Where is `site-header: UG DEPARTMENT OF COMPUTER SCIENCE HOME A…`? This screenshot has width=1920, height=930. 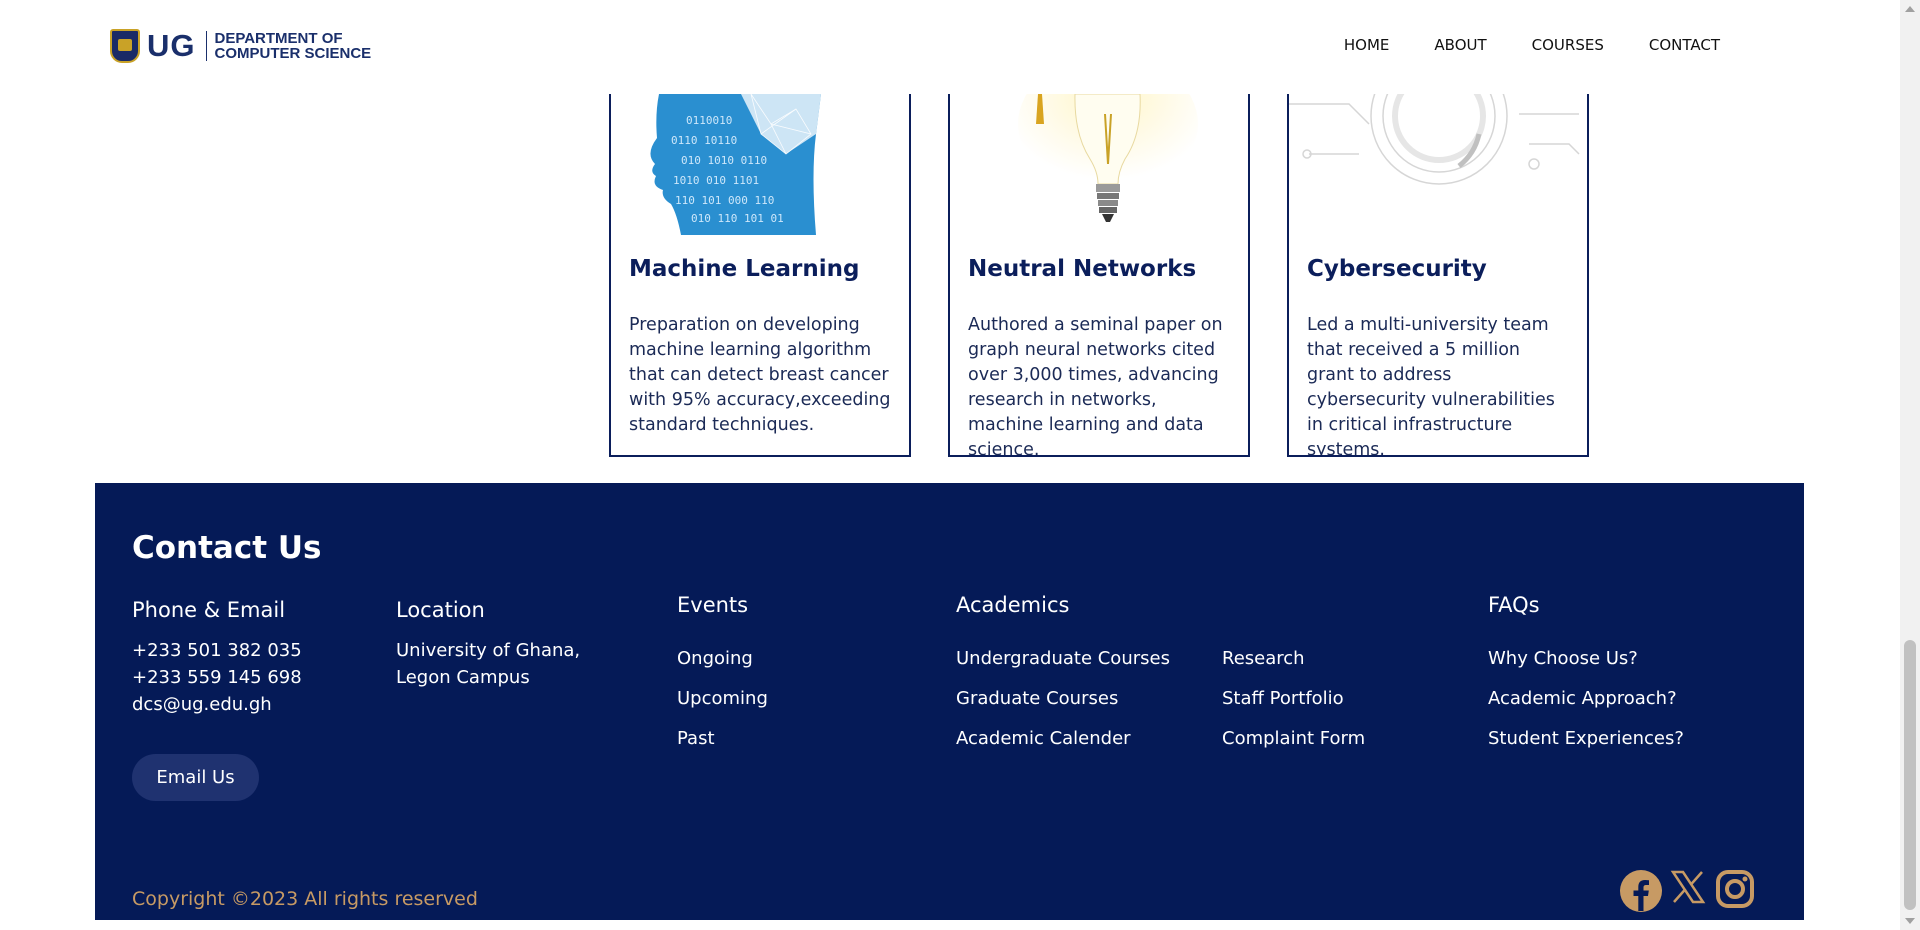
site-header: UG DEPARTMENT OF COMPUTER SCIENCE HOME A… is located at coordinates (950, 47).